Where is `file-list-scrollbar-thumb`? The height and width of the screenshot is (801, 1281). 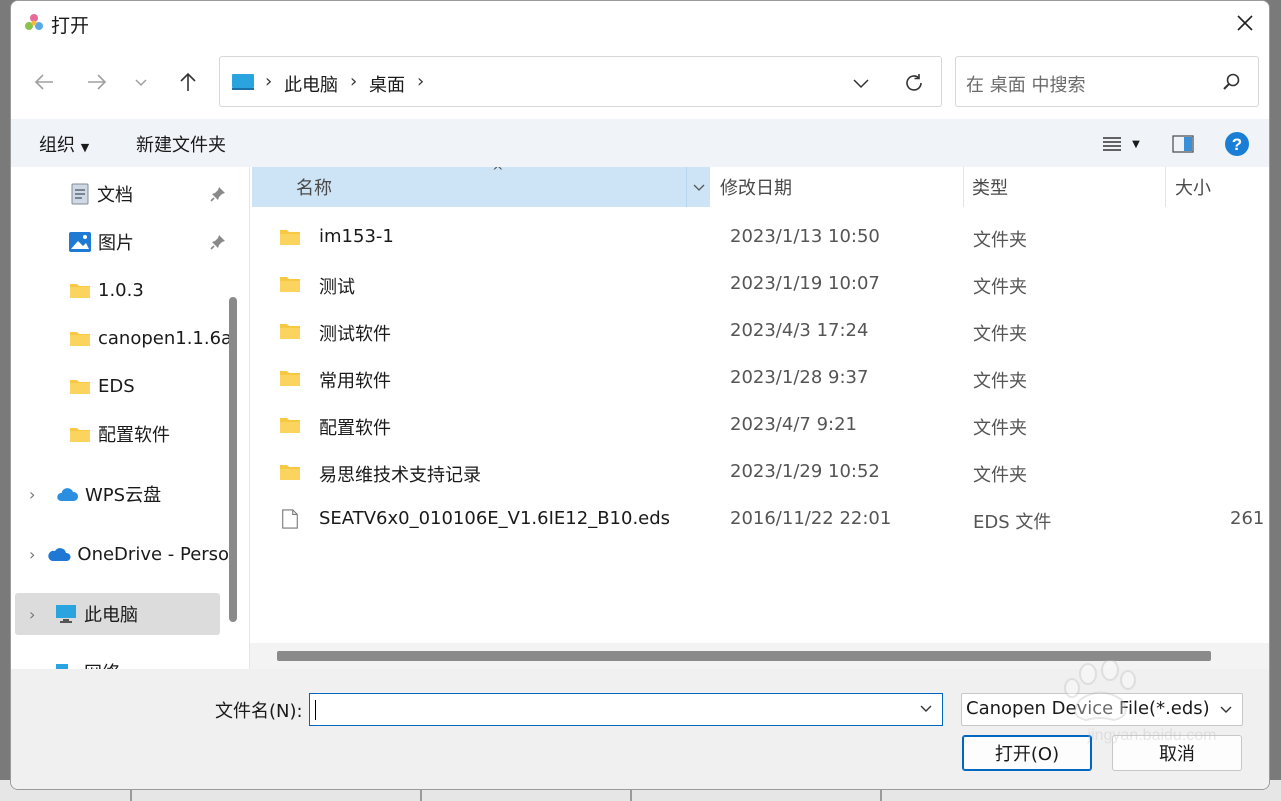 file-list-scrollbar-thumb is located at coordinates (744, 656).